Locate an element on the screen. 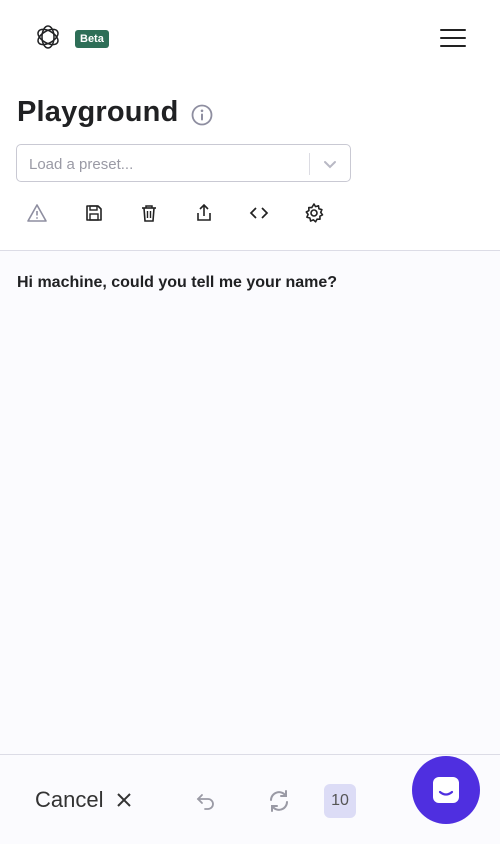 The image size is (500, 844). chat-icon is located at coordinates (446, 790).